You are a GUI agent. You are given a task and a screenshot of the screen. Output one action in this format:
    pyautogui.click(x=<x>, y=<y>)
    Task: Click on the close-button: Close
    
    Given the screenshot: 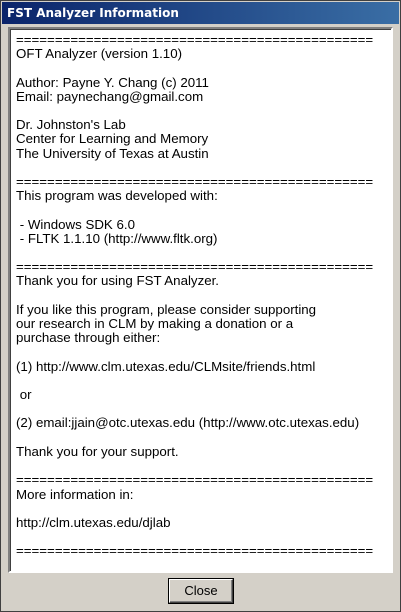 What is the action you would take?
    pyautogui.click(x=201, y=591)
    